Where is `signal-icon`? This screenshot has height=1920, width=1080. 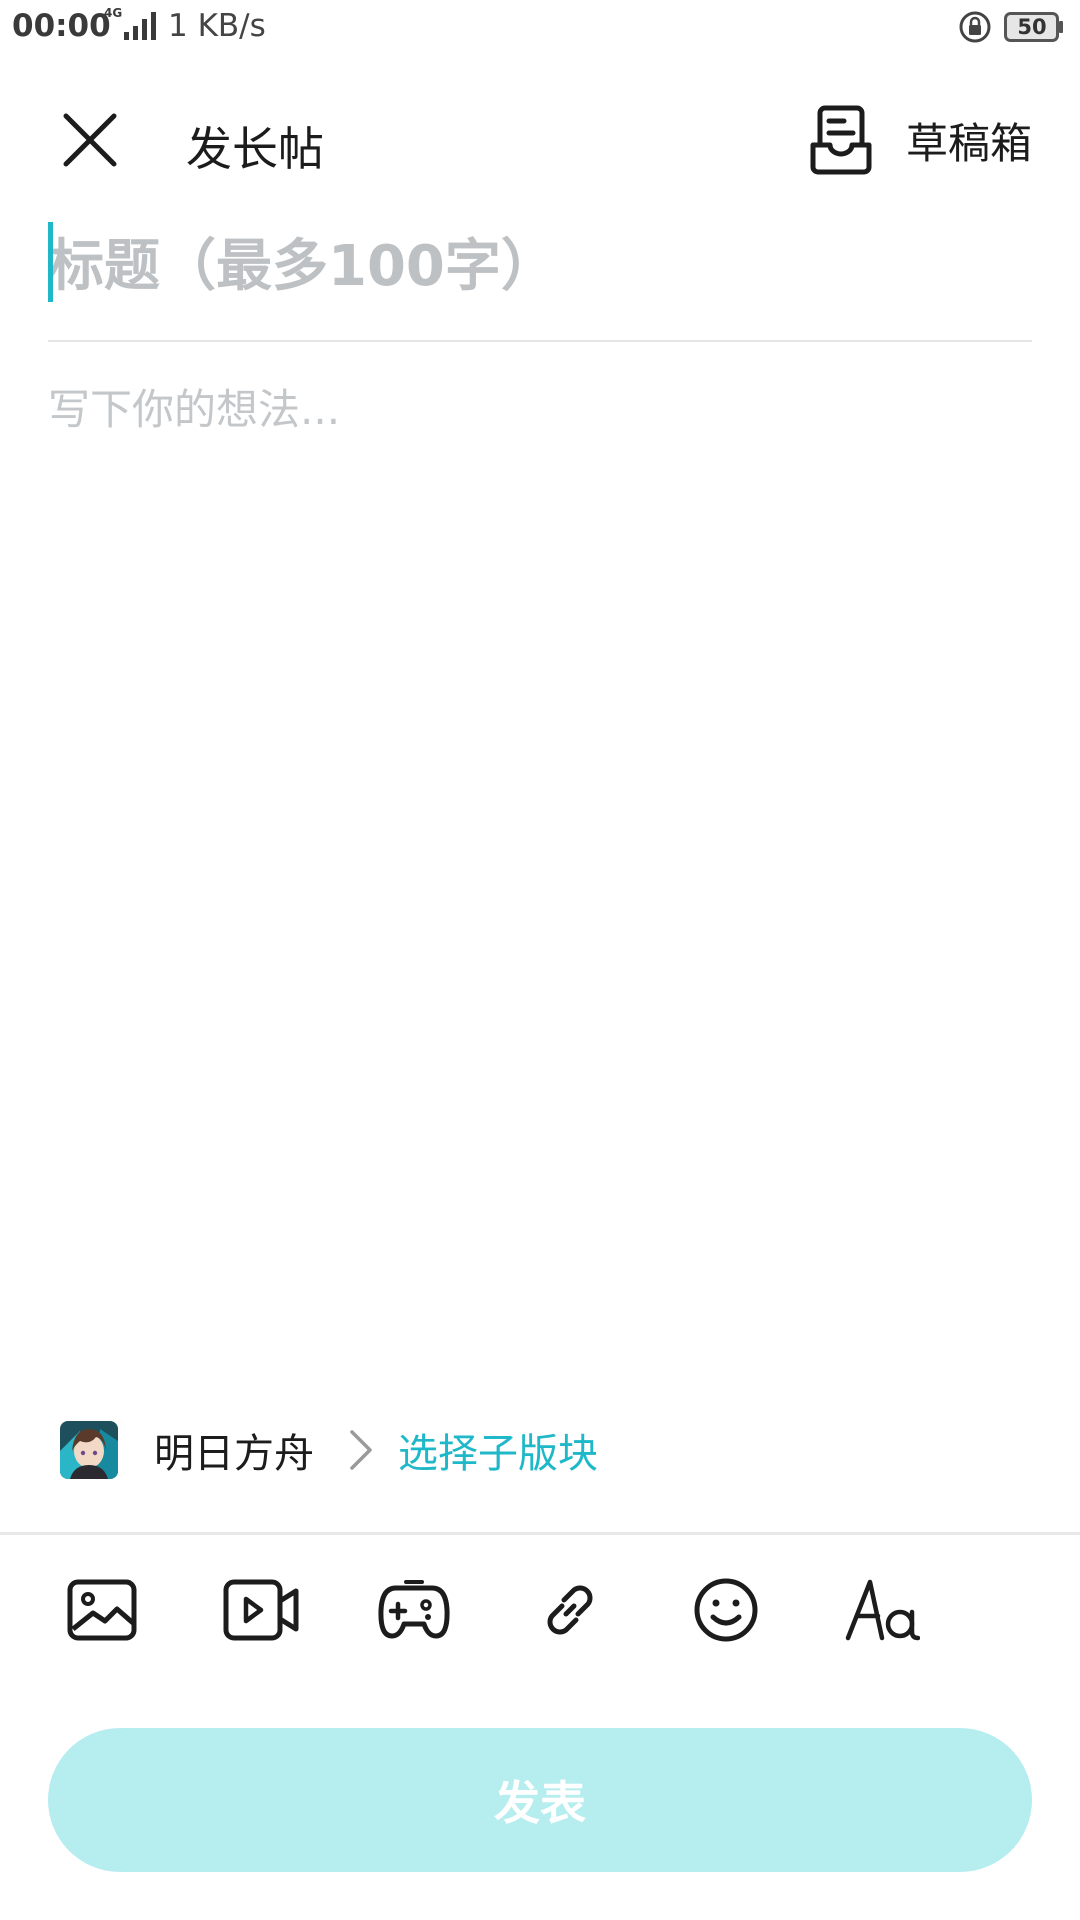
signal-icon is located at coordinates (140, 26).